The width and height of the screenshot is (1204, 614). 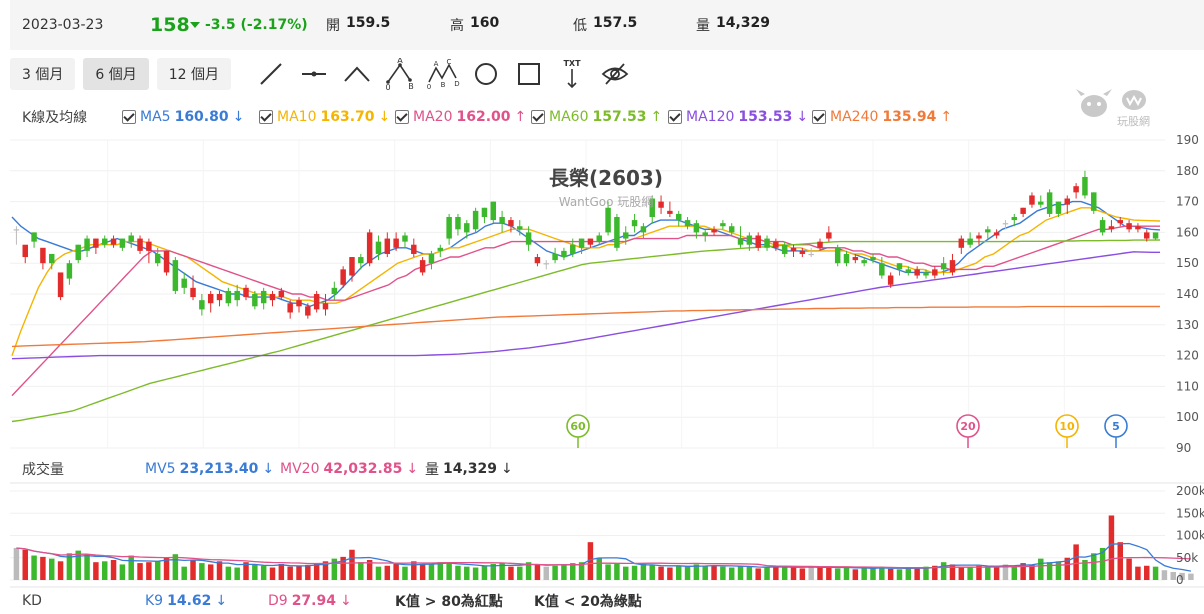 What do you see at coordinates (266, 117) in the screenshot?
I see `ma10-checkbox` at bounding box center [266, 117].